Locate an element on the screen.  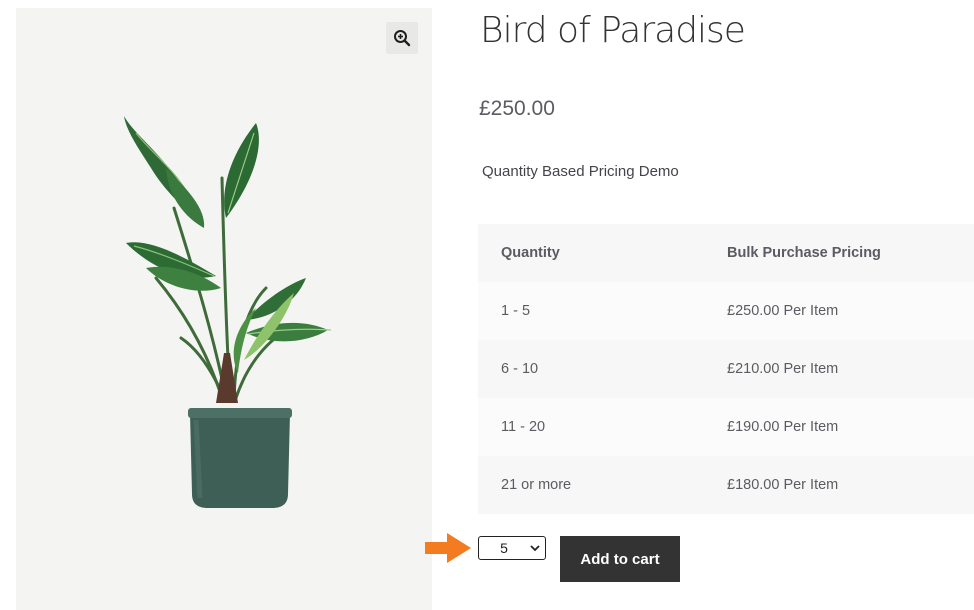
quantity-range: 11 - 20 is located at coordinates (523, 427).